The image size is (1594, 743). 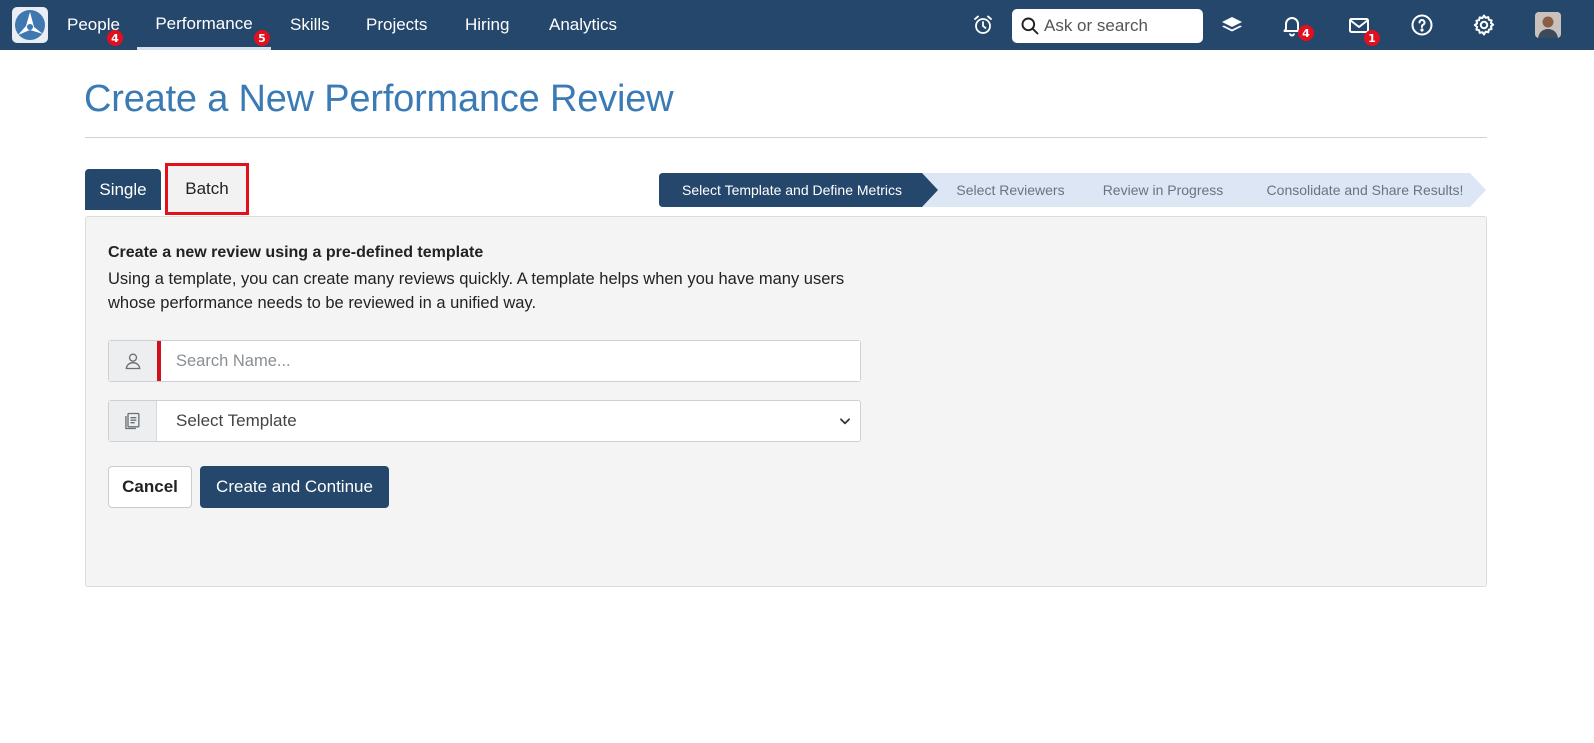 What do you see at coordinates (135, 361) in the screenshot?
I see `user-icon` at bounding box center [135, 361].